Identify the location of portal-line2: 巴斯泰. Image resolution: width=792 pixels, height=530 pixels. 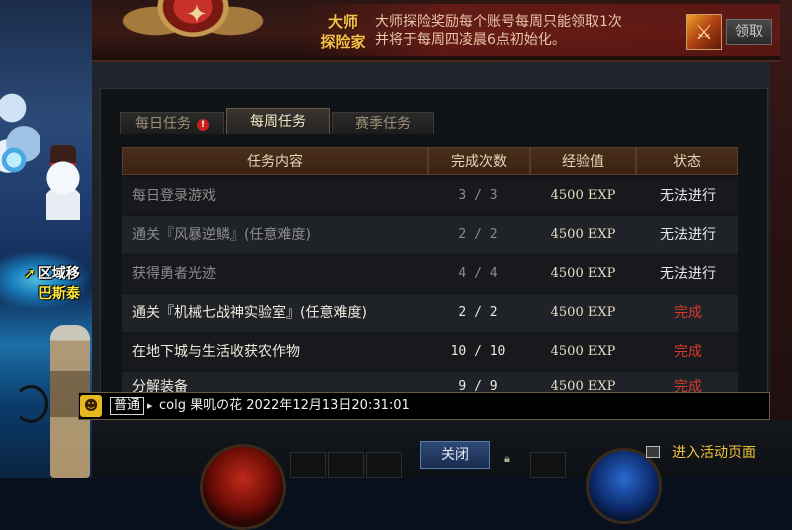
(59, 294).